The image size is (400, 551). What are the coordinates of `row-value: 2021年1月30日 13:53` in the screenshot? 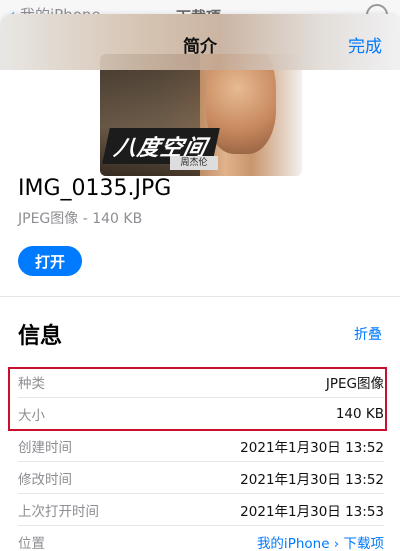 It's located at (312, 511).